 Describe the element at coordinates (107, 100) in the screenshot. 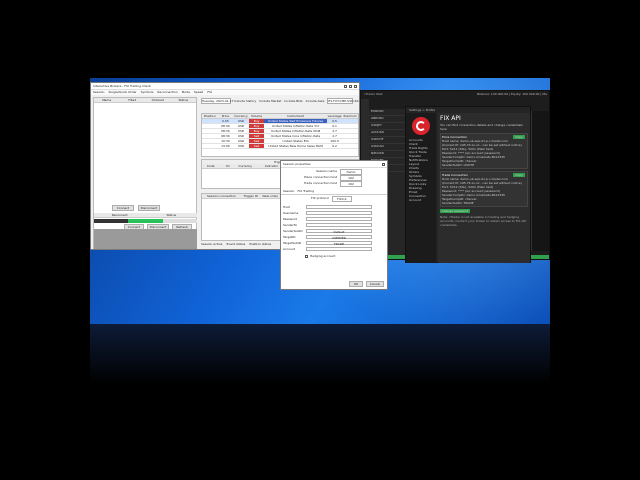

I see `col-name: Name` at that location.